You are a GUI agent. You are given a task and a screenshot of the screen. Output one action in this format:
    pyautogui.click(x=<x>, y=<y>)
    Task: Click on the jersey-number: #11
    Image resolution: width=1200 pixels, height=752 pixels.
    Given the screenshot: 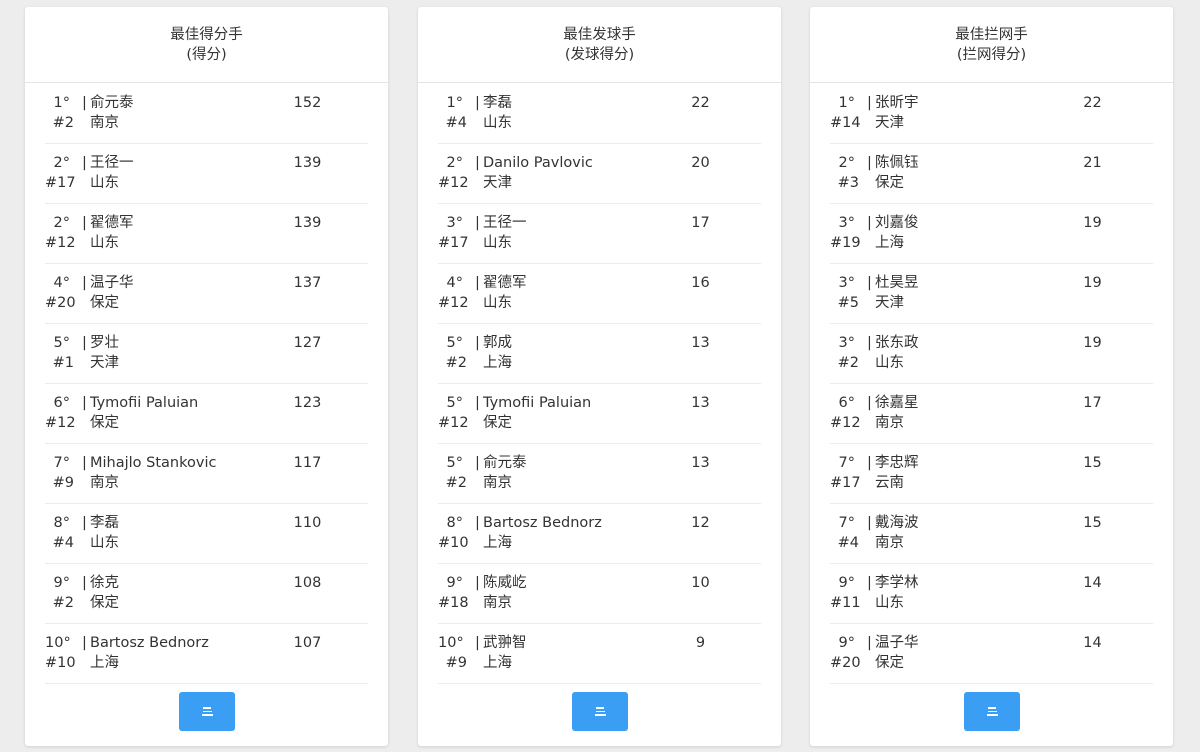 What is the action you would take?
    pyautogui.click(x=845, y=603)
    